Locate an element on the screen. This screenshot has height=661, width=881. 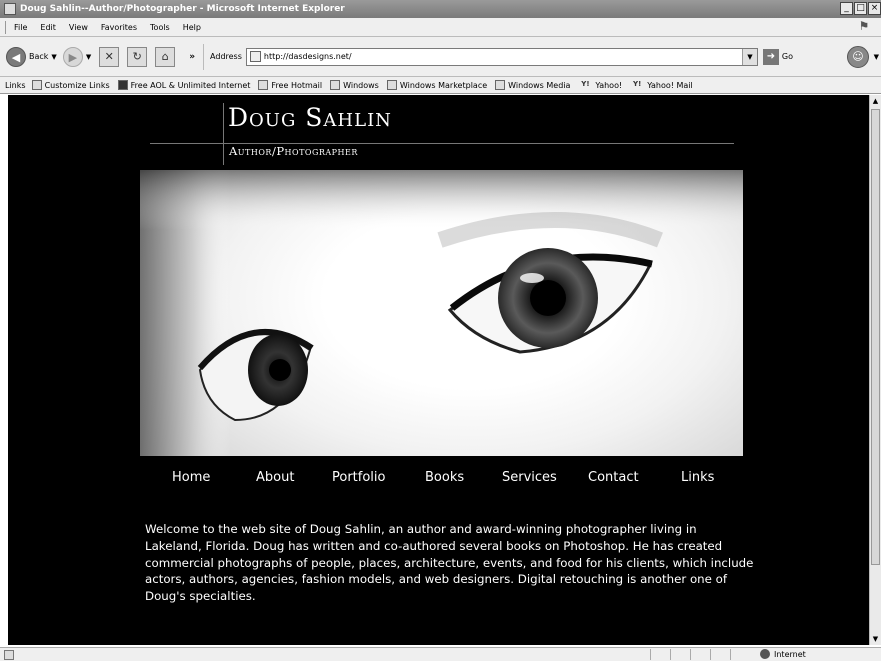
link-label: Free Hotmail is located at coordinates (297, 85).